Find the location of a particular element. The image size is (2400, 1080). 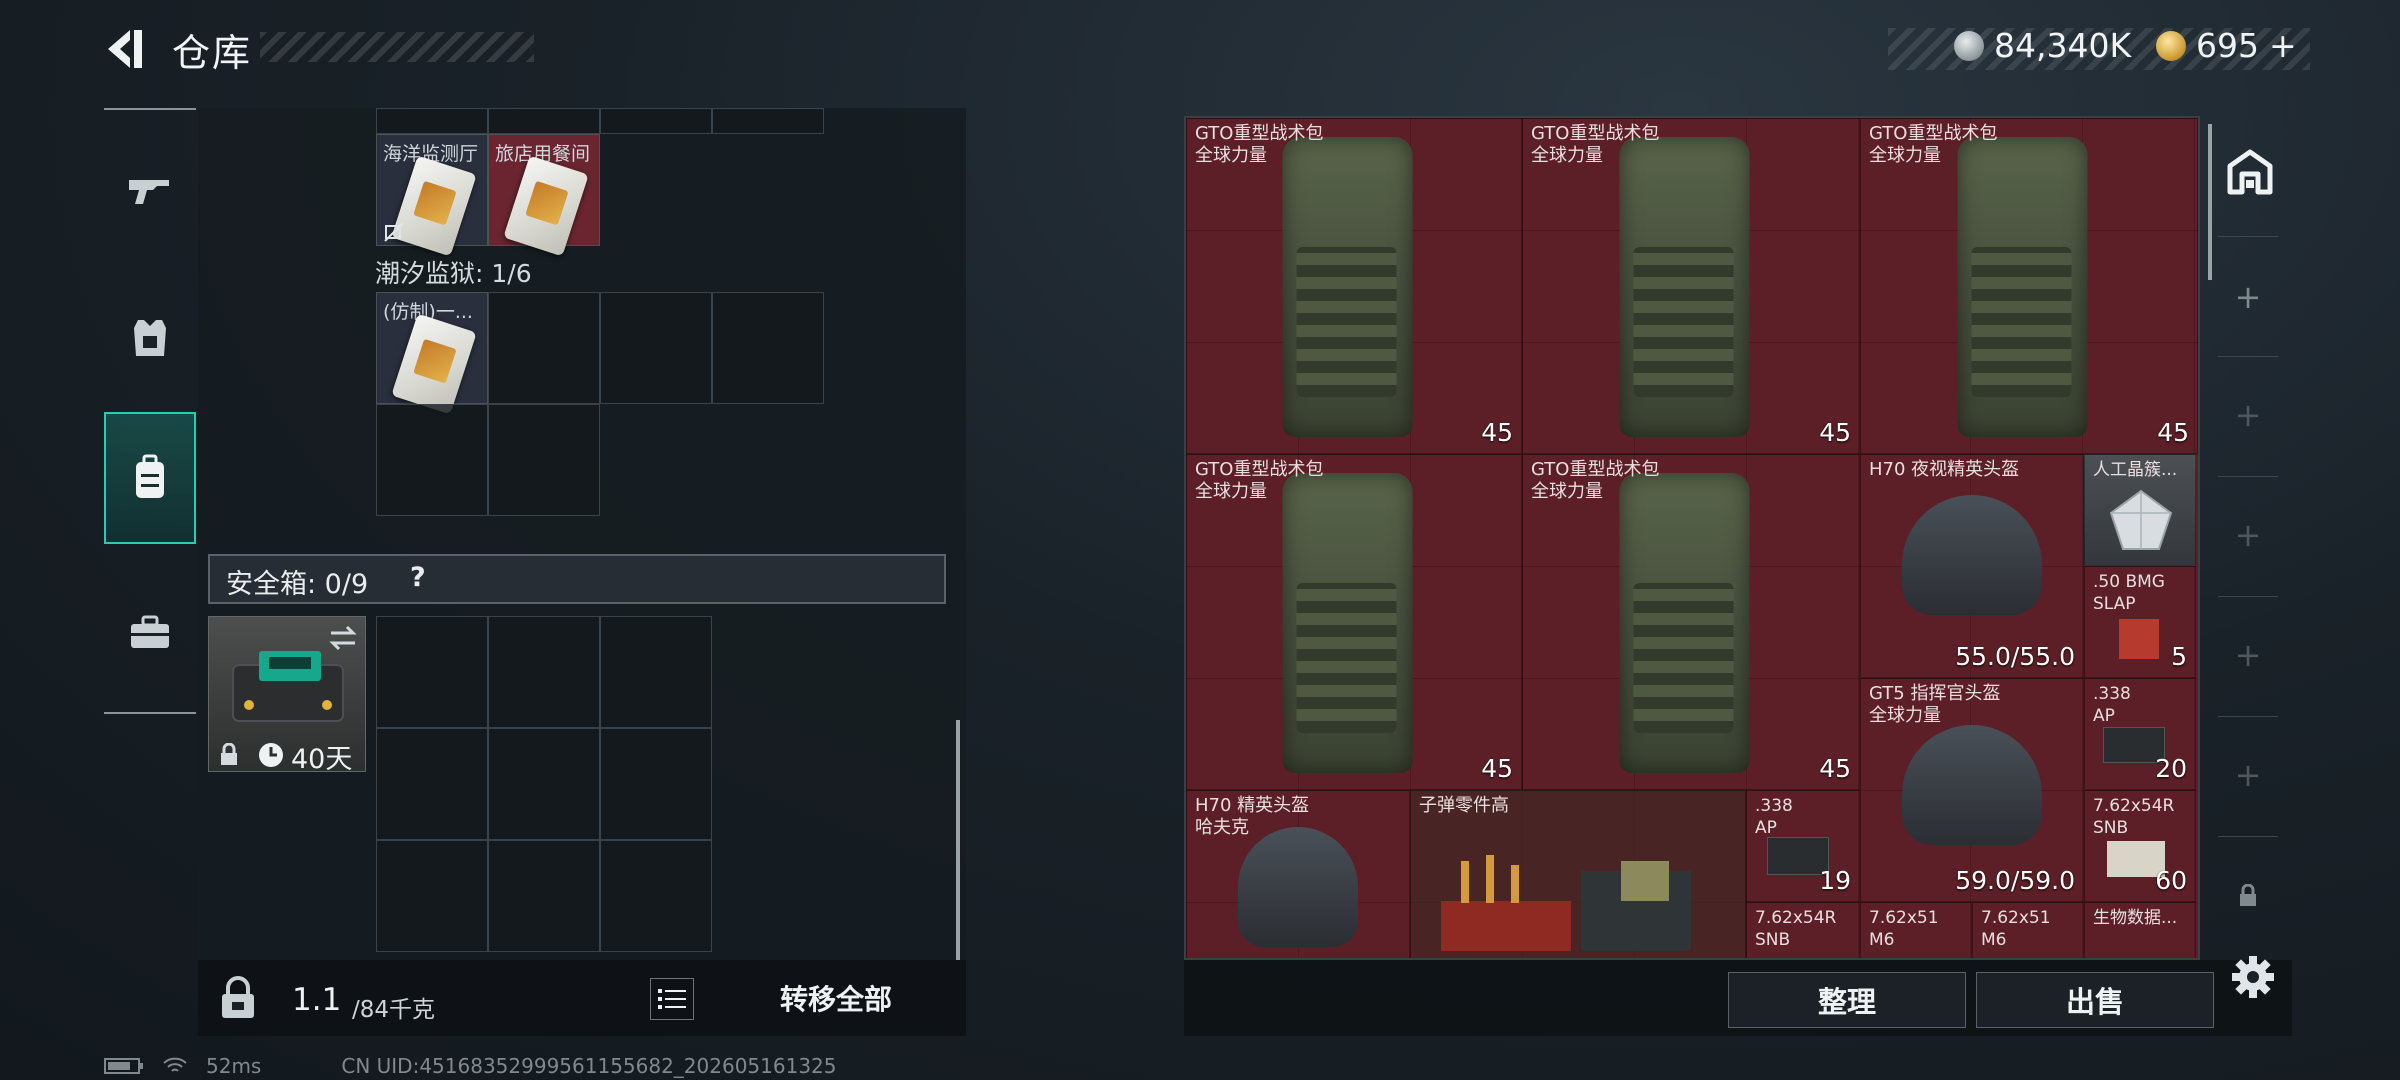

weight-capacity: /84千克 is located at coordinates (394, 1010).